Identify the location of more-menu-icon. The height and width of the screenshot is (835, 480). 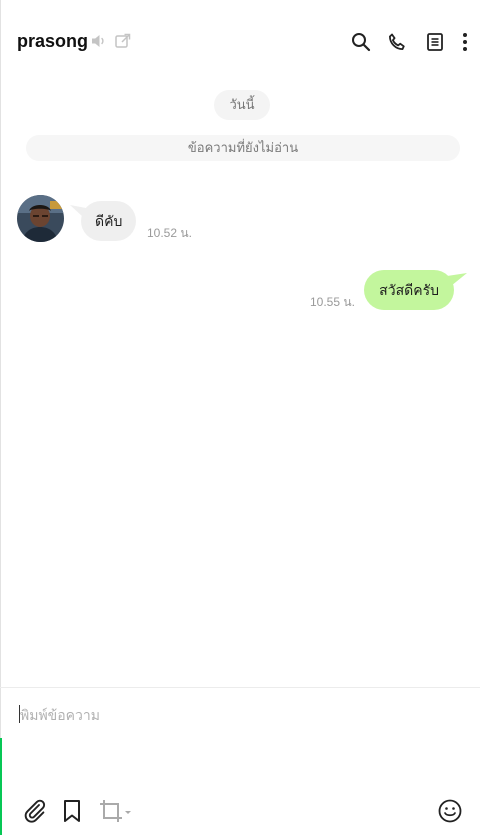
(465, 42).